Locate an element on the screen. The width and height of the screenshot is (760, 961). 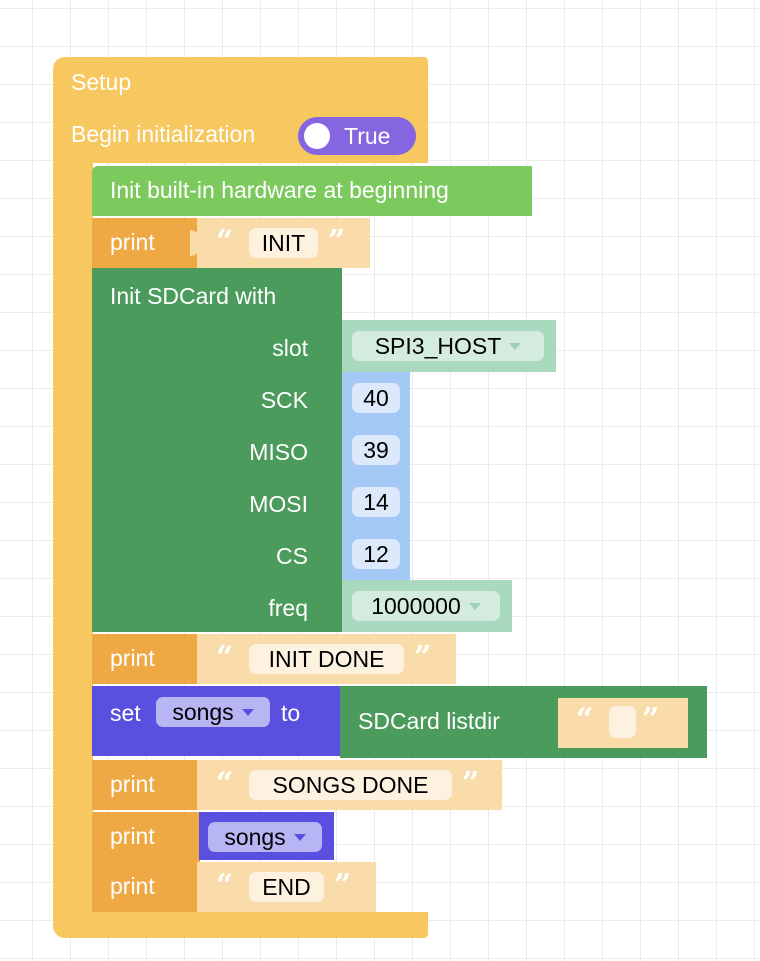
init-hardware-label: Init built-in hardware at beginning is located at coordinates (279, 190).